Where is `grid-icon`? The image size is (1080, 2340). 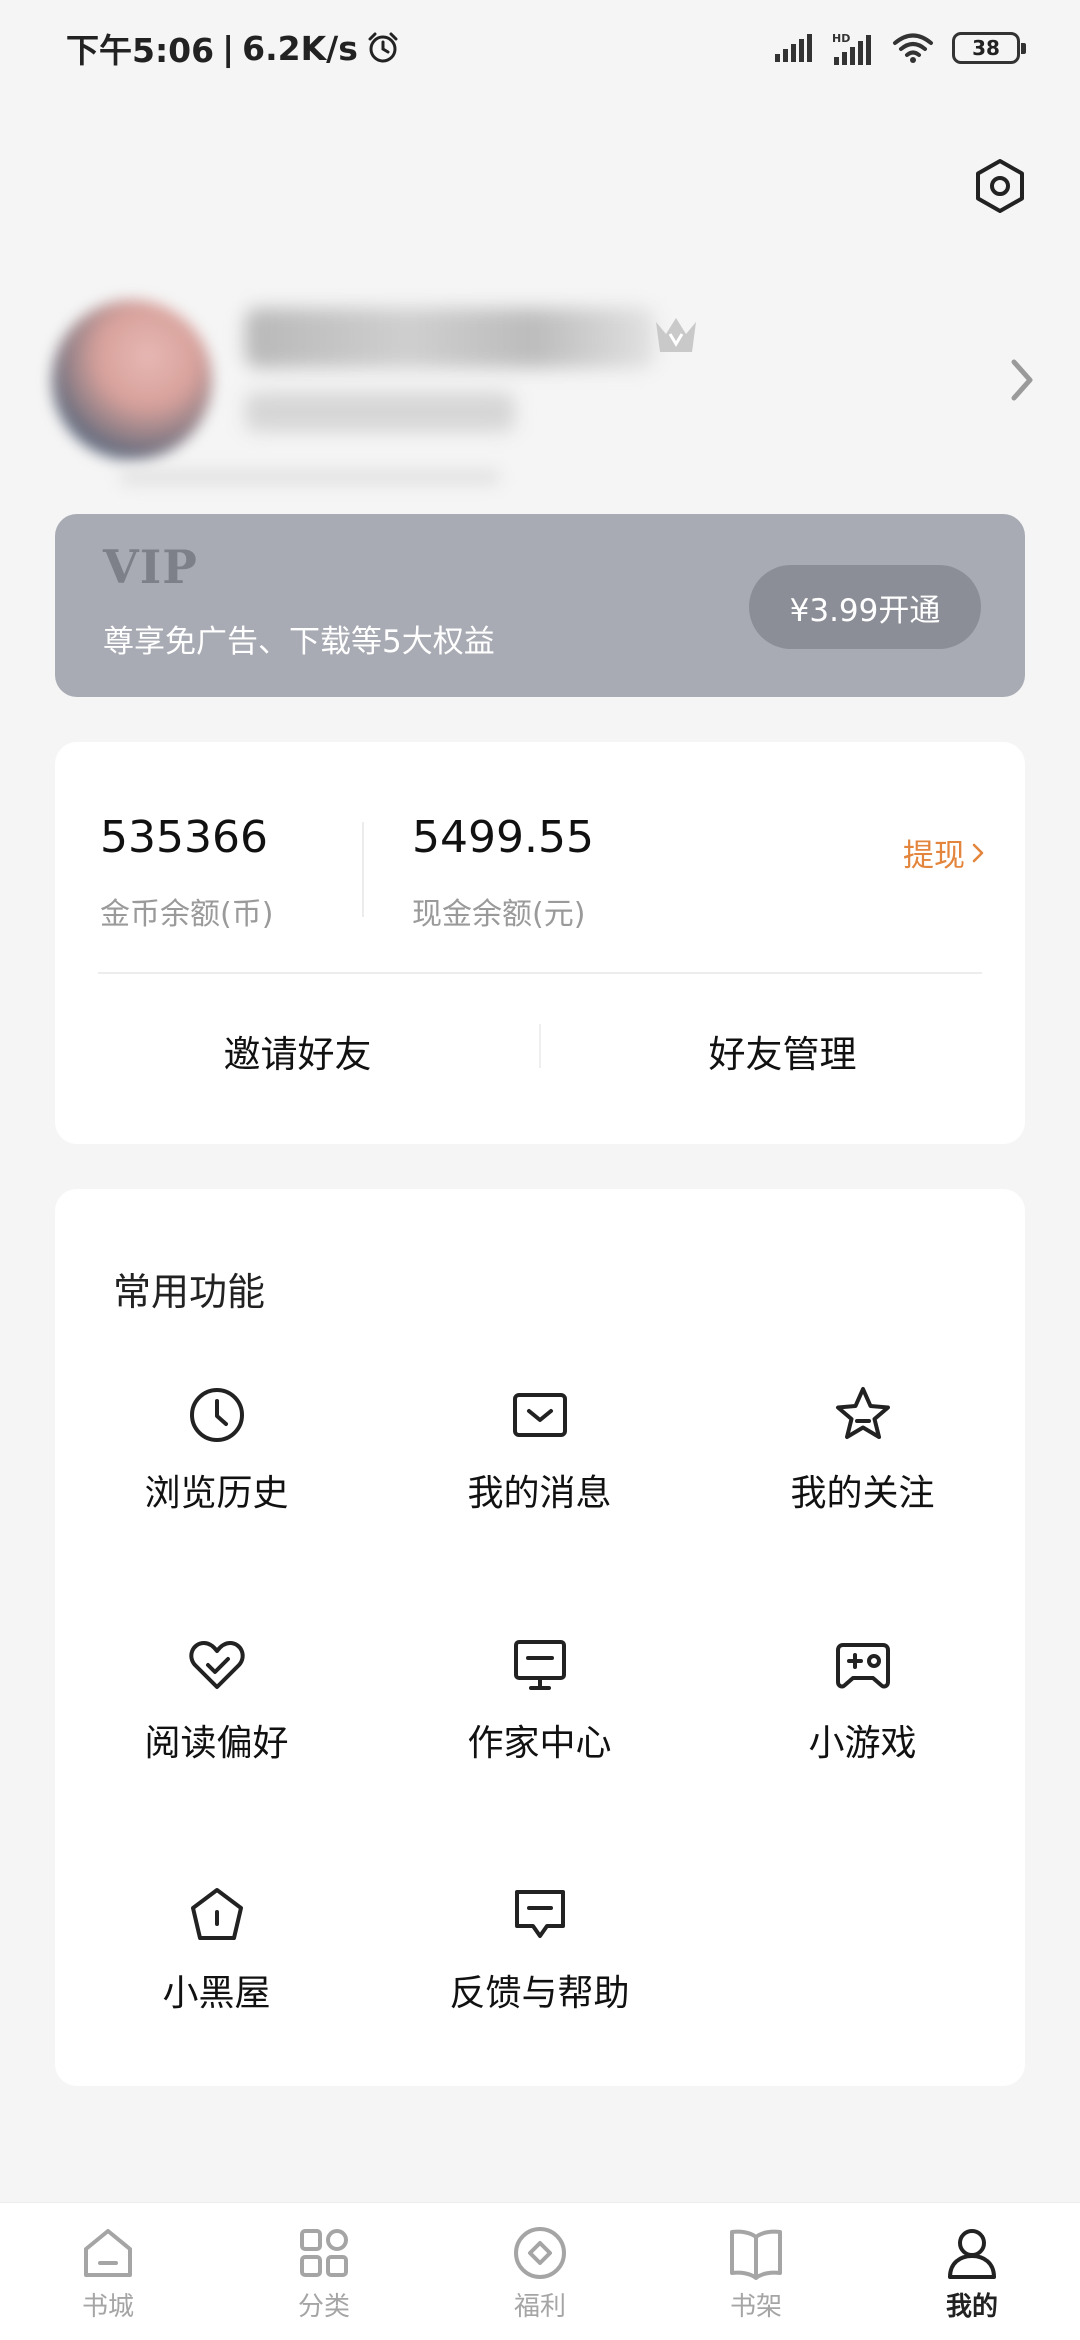
grid-icon is located at coordinates (324, 2253).